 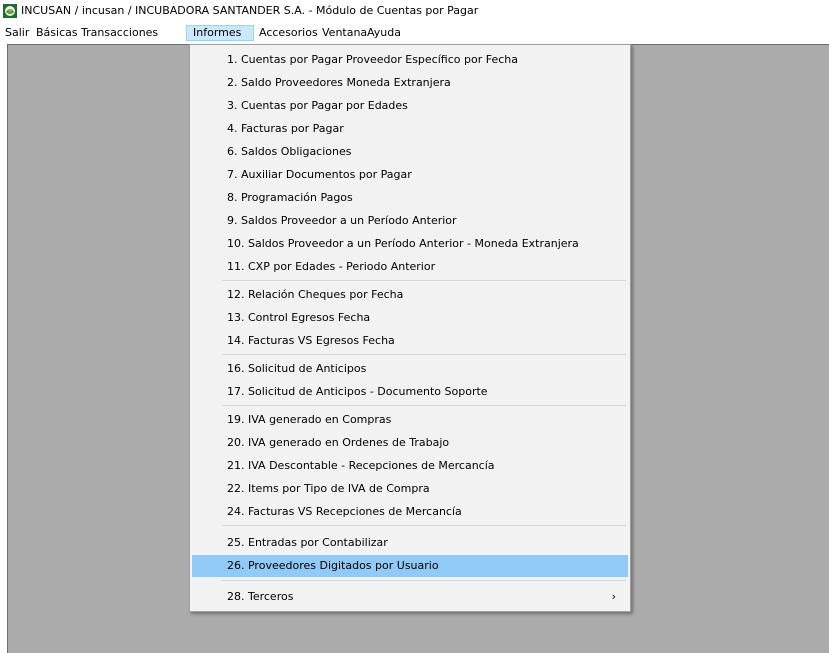 I want to click on menu-item-label: 13. Control Egresos Fecha, so click(x=299, y=317).